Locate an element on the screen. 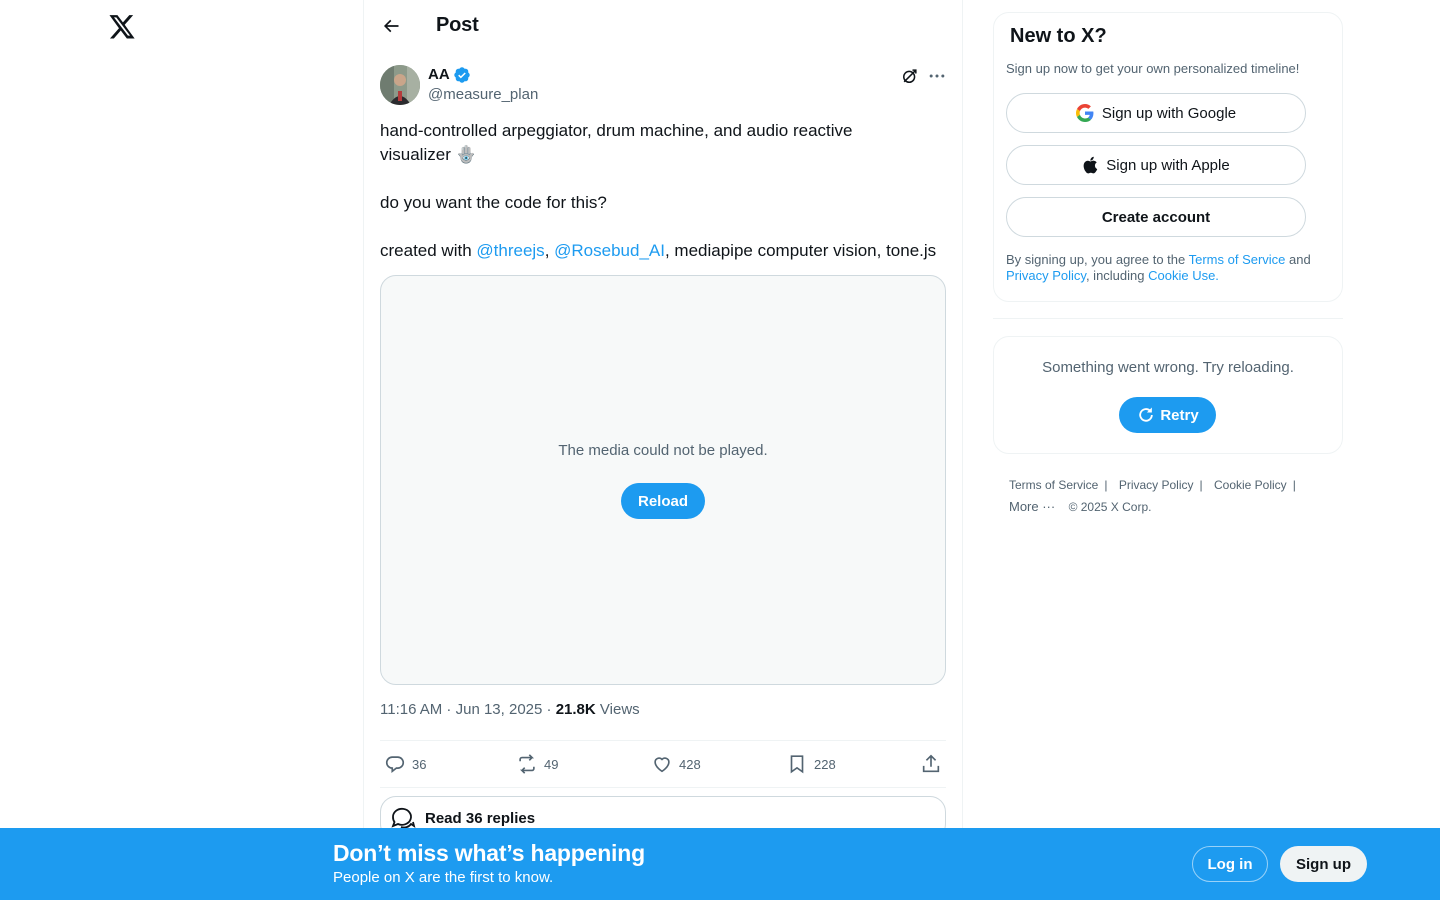  share-button is located at coordinates (931, 764).